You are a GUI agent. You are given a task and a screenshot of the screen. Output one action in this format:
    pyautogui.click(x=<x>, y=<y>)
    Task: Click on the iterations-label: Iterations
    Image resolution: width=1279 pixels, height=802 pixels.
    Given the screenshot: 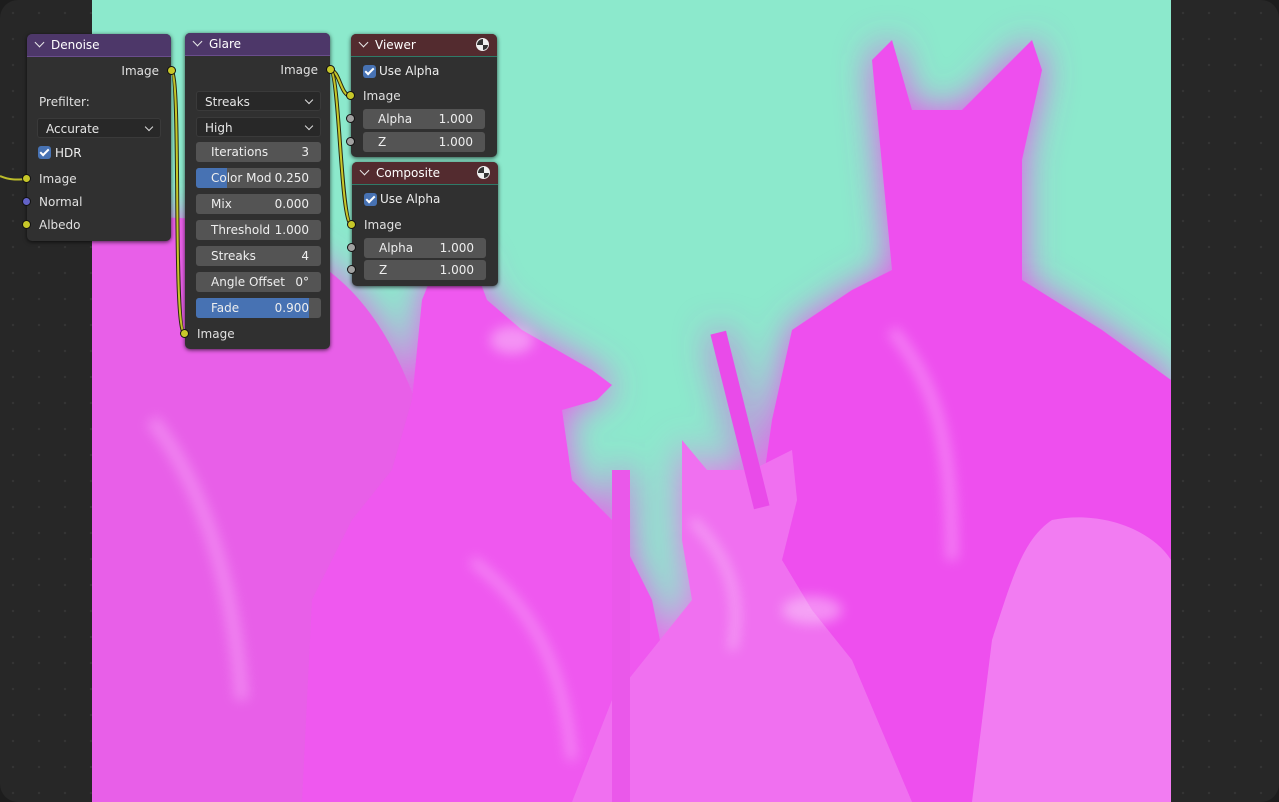 What is the action you would take?
    pyautogui.click(x=240, y=152)
    